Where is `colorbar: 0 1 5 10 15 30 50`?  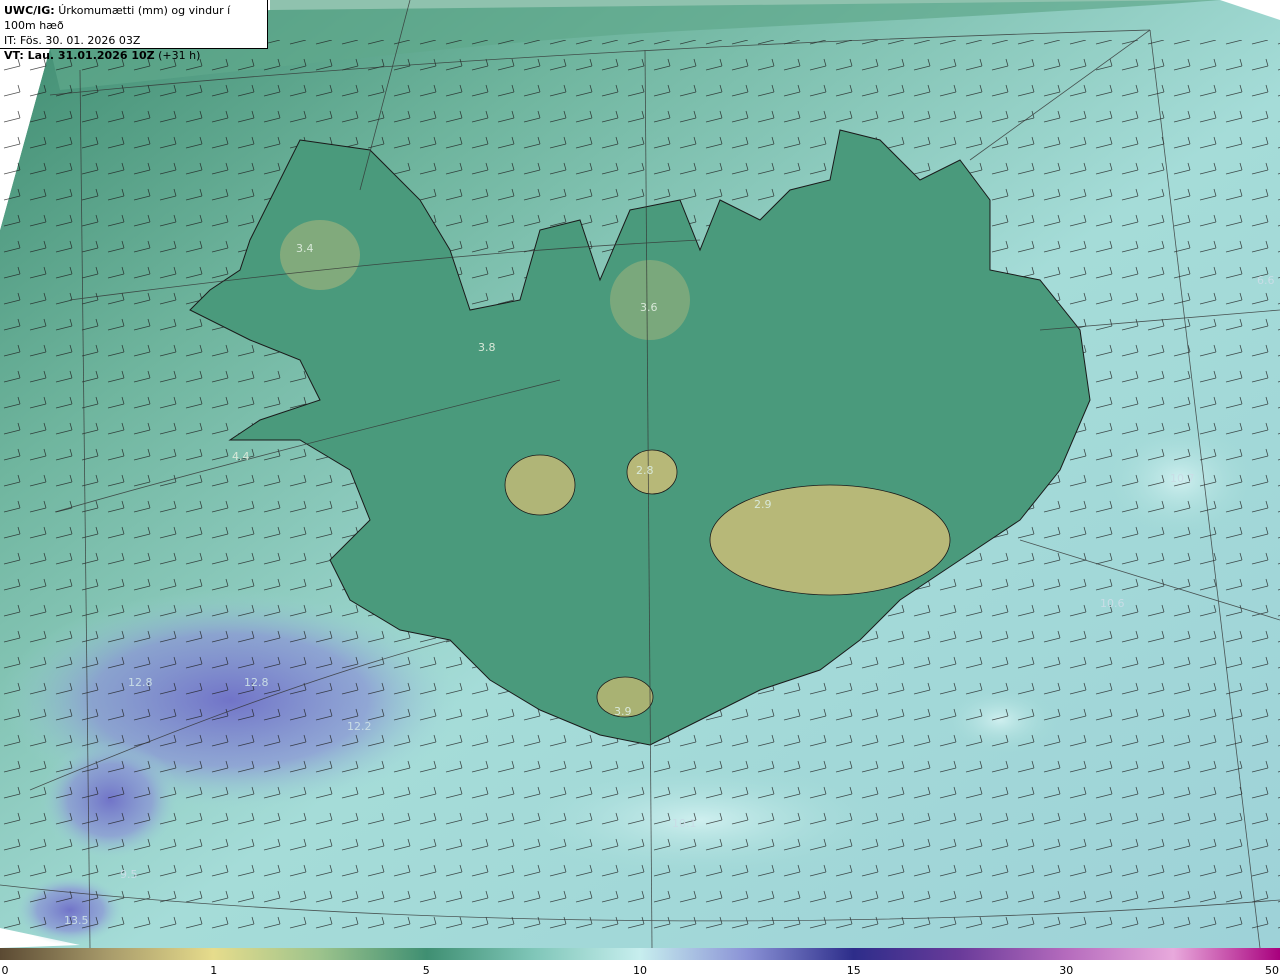 colorbar: 0 1 5 10 15 30 50 is located at coordinates (640, 963).